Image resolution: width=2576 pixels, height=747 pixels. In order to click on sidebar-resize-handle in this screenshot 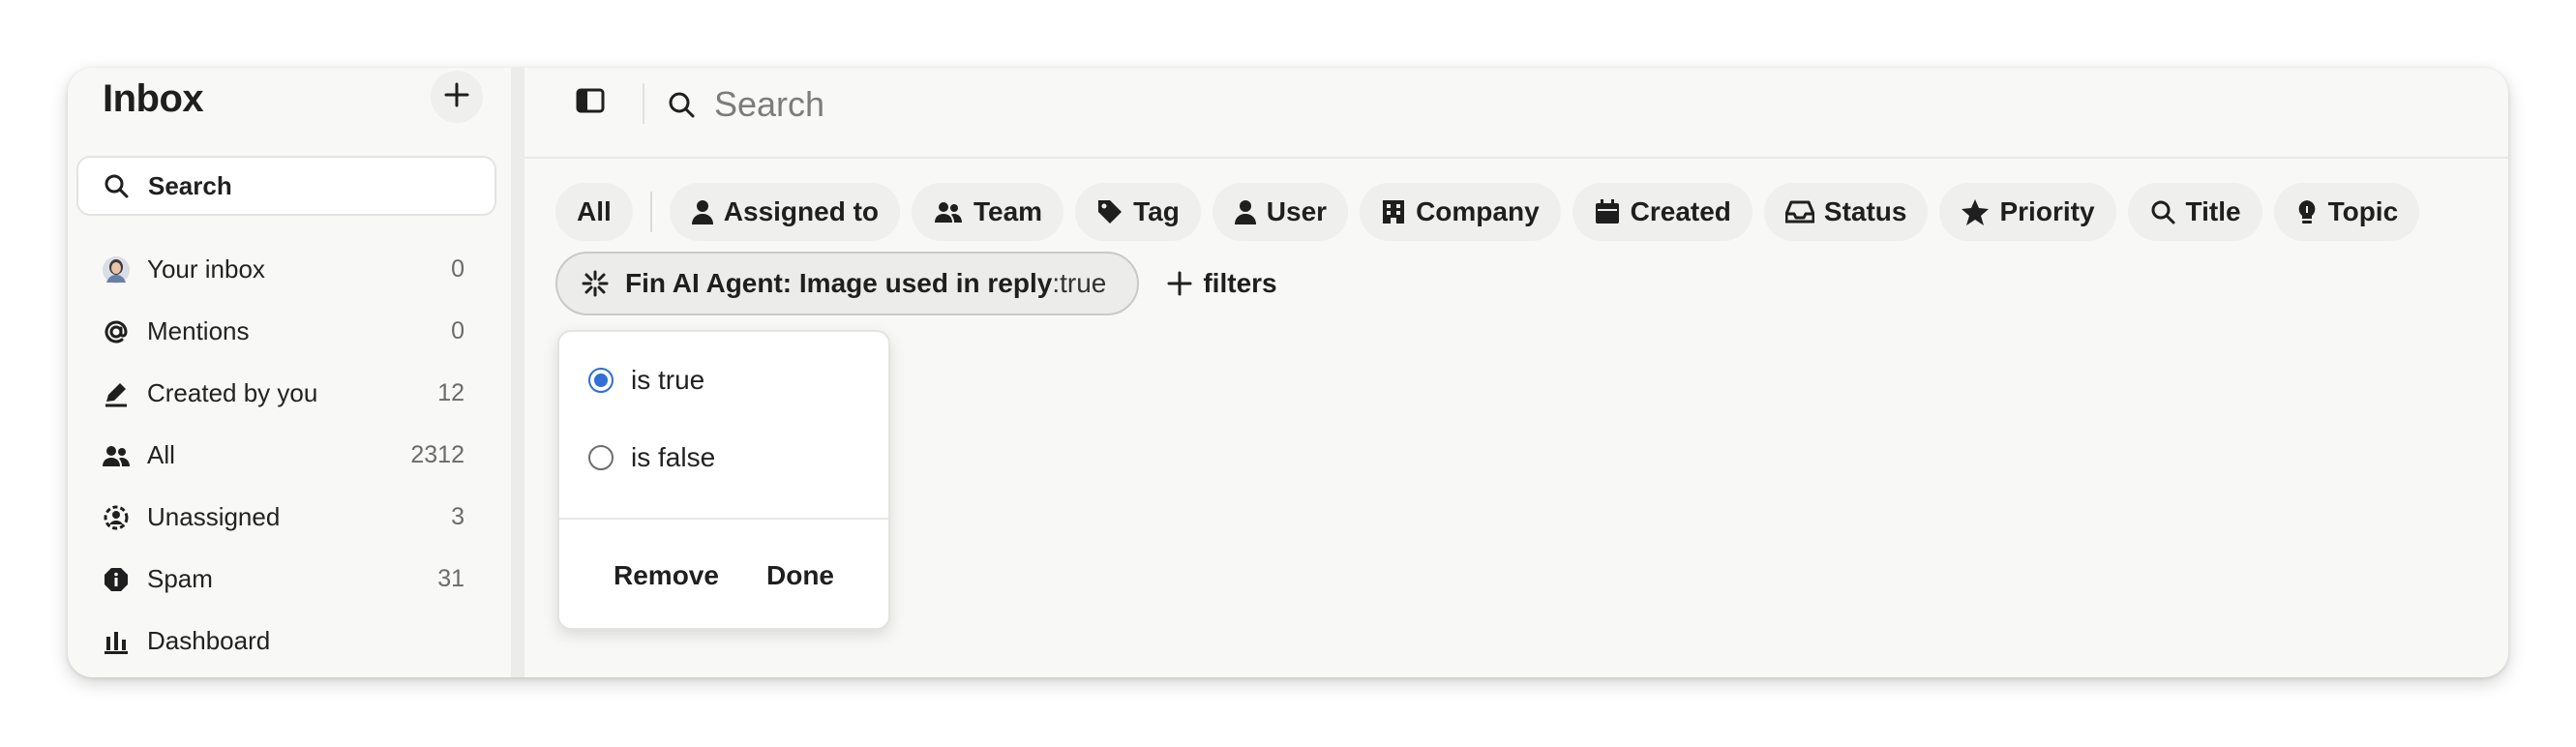, I will do `click(517, 372)`.